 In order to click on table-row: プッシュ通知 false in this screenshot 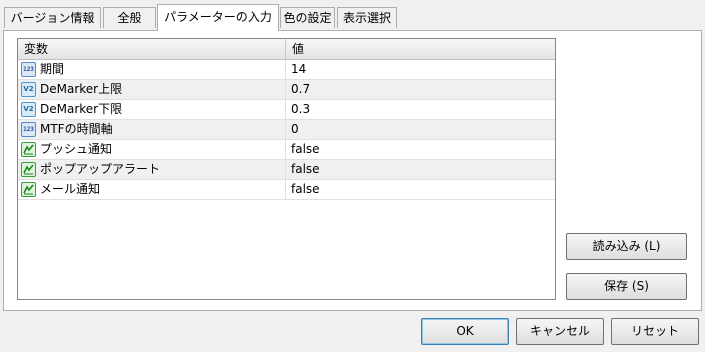, I will do `click(286, 150)`.